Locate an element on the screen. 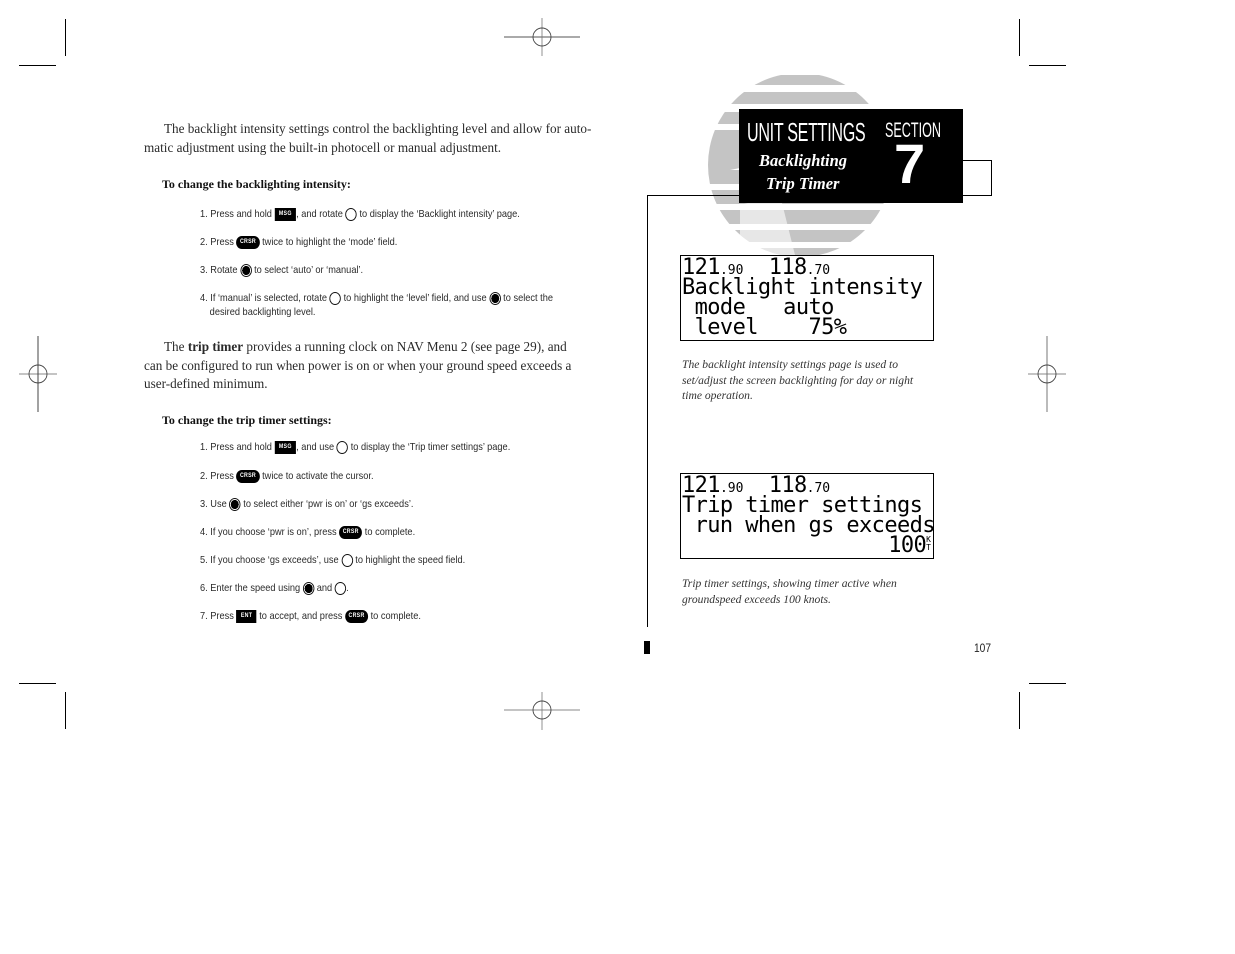  trip-timer-term: trip timer is located at coordinates (215, 346).